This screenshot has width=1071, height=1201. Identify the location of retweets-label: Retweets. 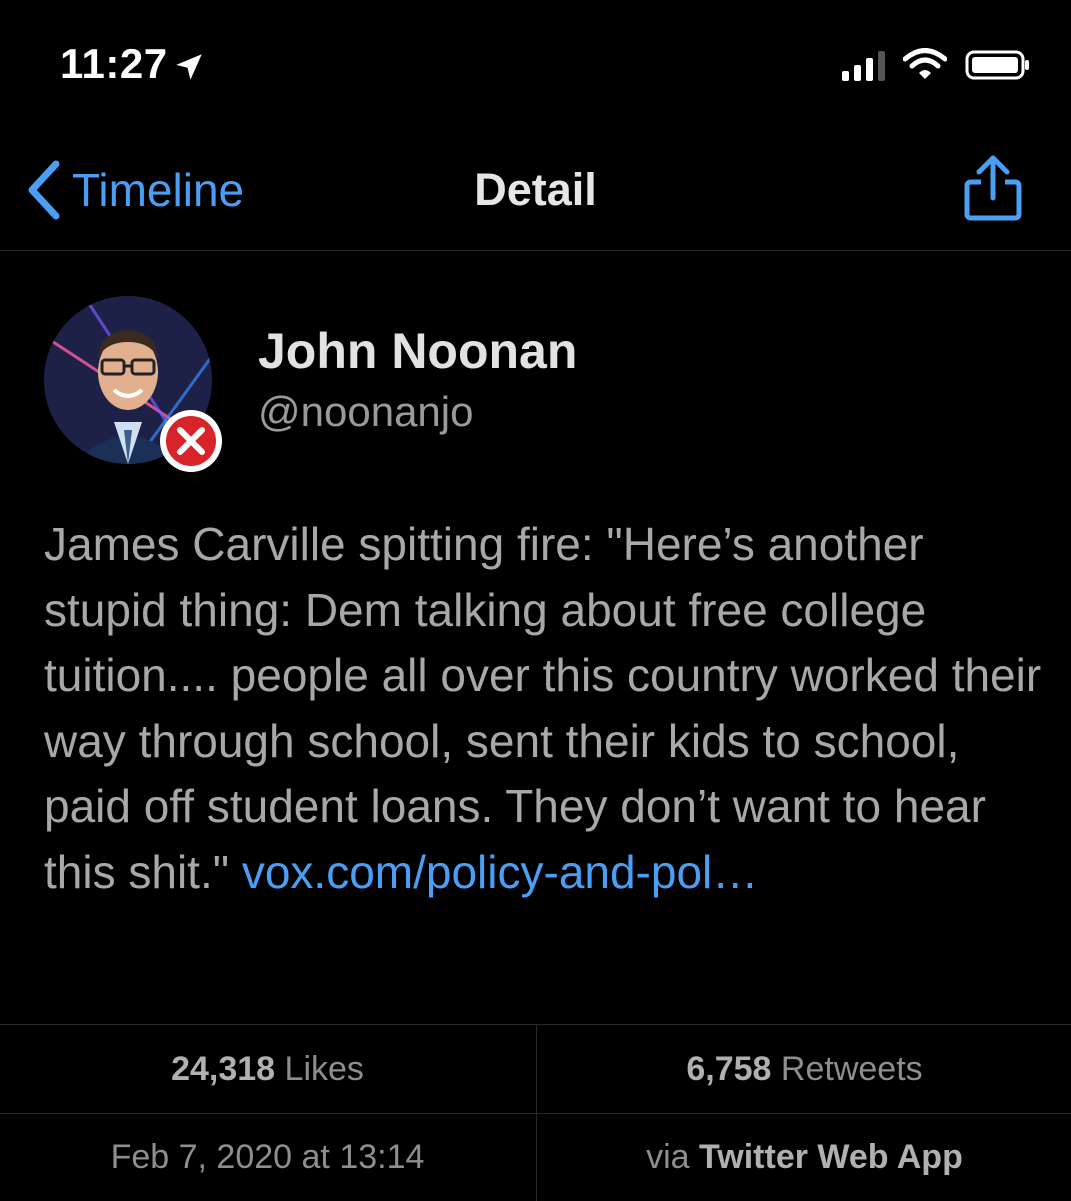
(851, 1069).